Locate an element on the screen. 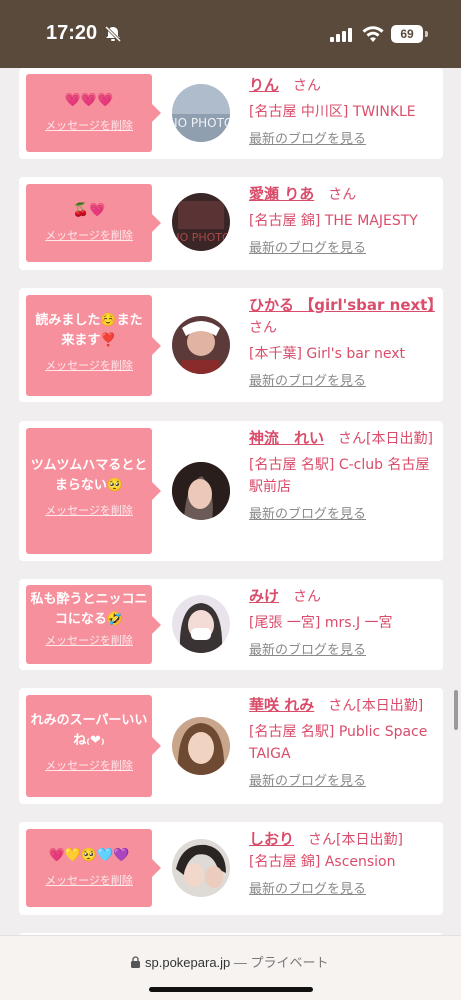 The width and height of the screenshot is (461, 1000). girl-name-link: しおり is located at coordinates (271, 839).